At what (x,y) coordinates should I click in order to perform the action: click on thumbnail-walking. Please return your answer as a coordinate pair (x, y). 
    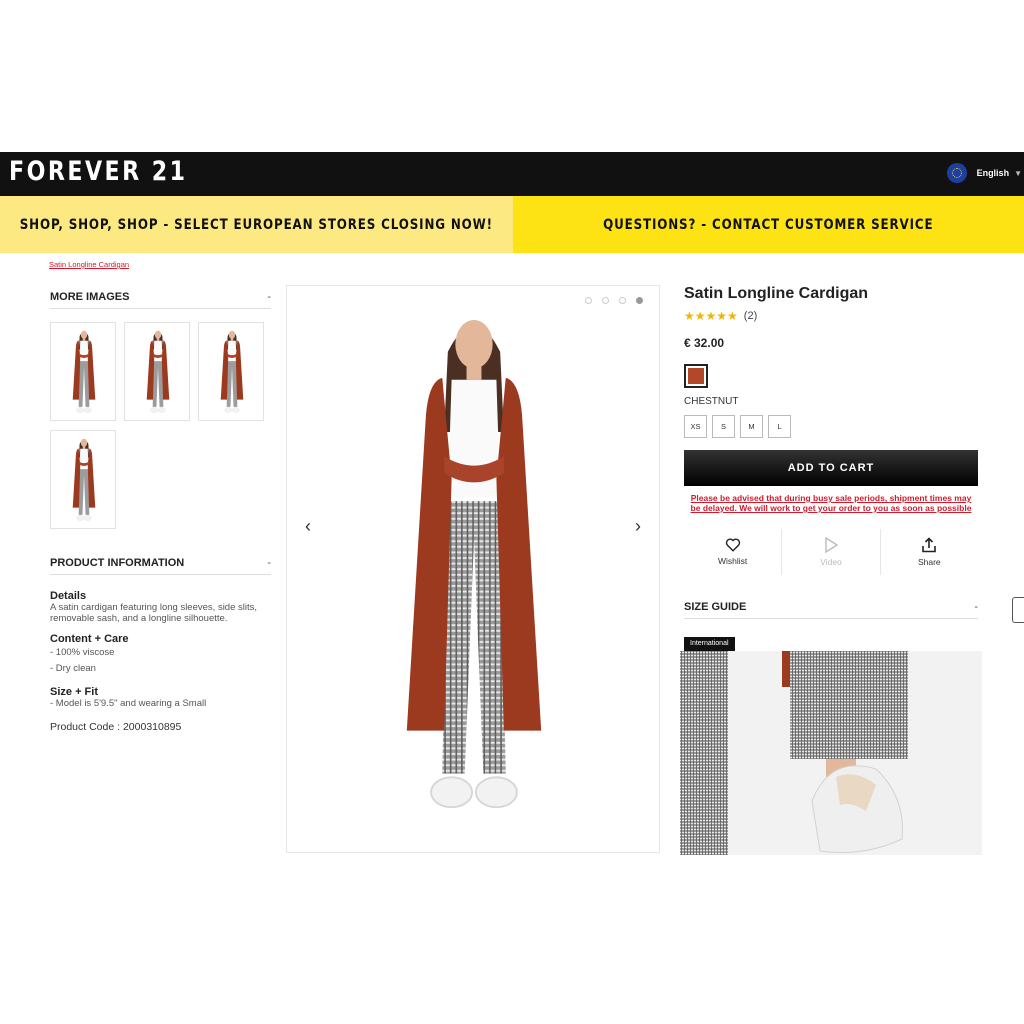
    Looking at the image, I should click on (83, 479).